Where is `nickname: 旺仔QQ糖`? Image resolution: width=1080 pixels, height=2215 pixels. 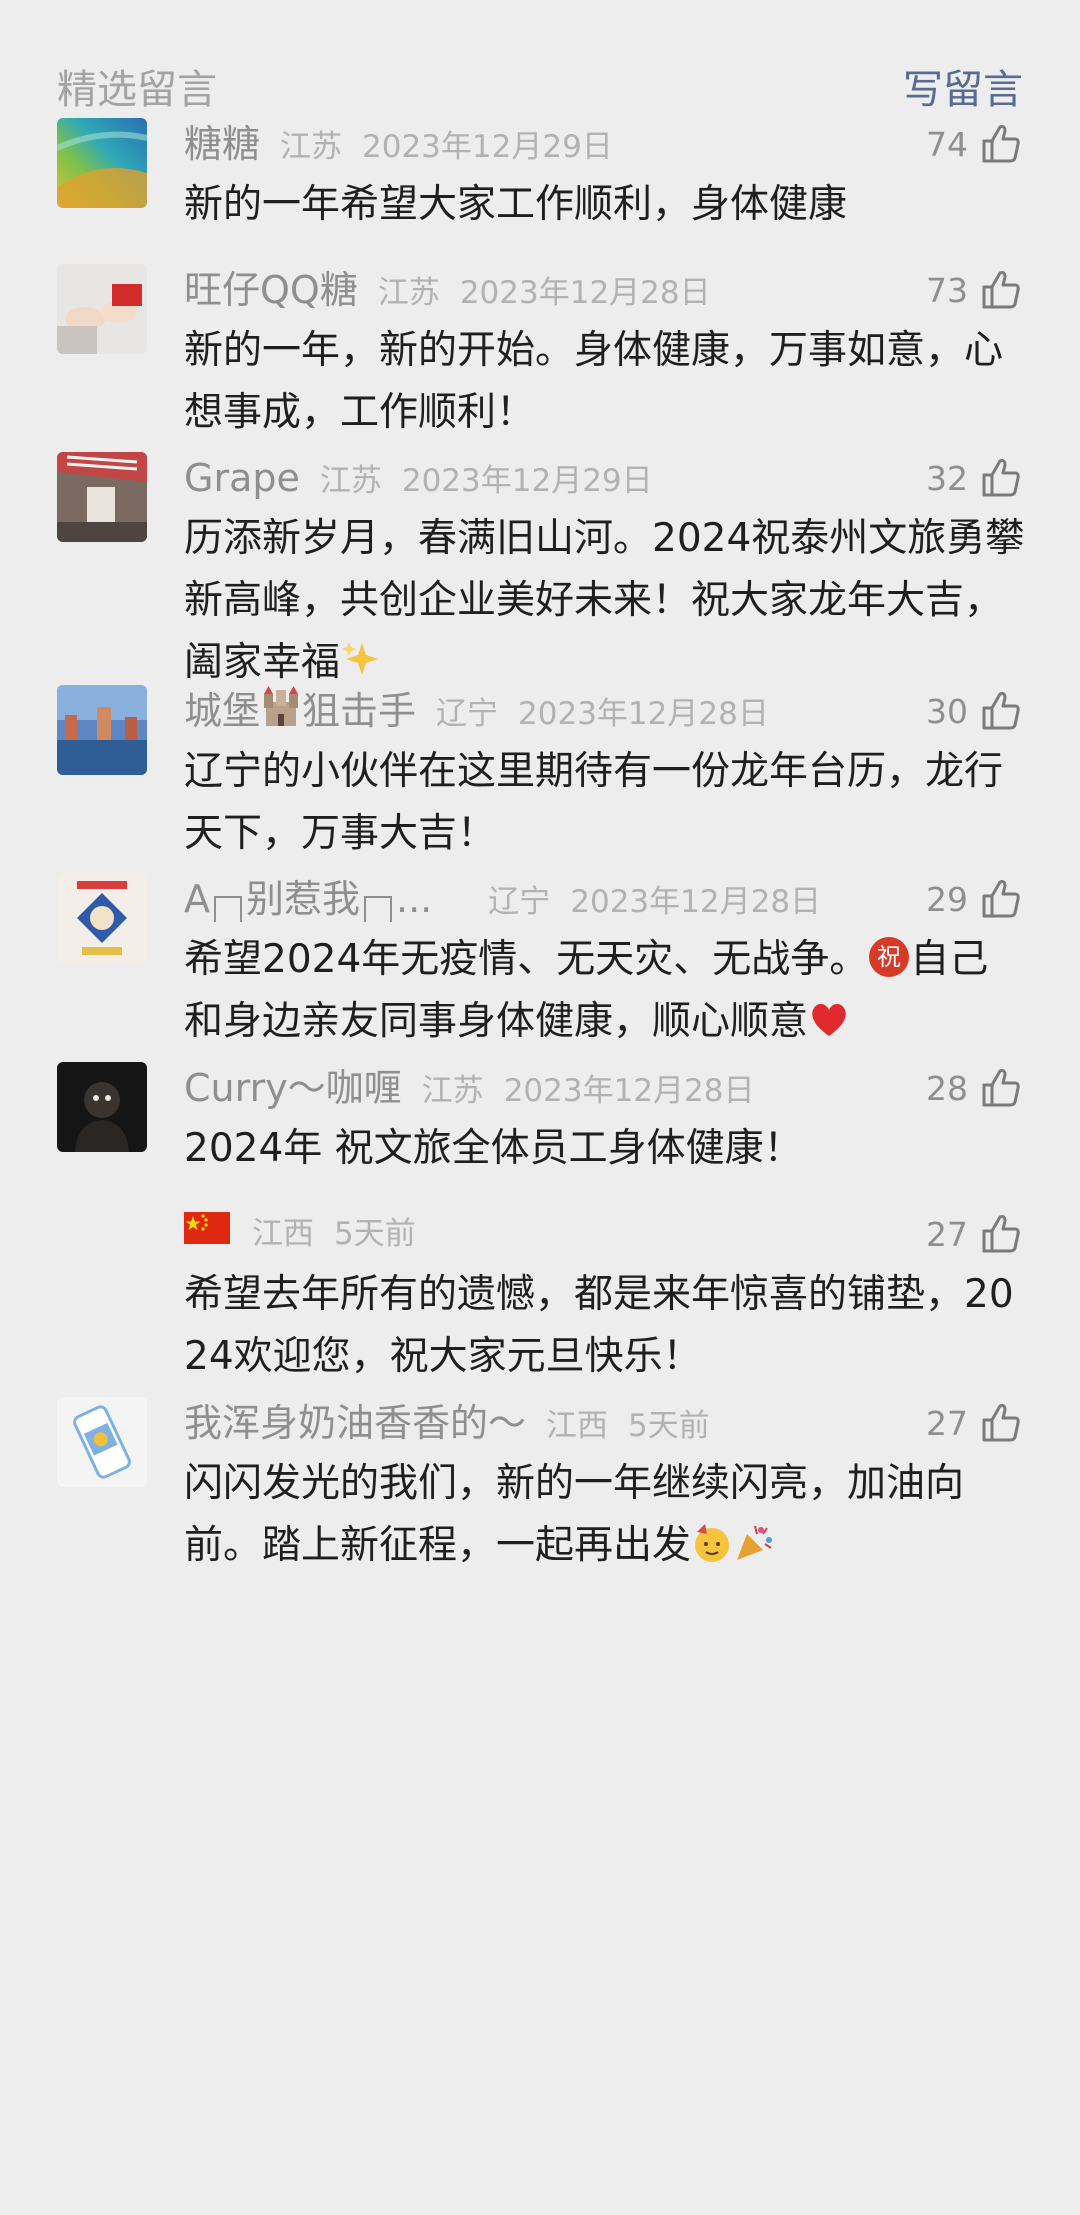 nickname: 旺仔QQ糖 is located at coordinates (271, 290).